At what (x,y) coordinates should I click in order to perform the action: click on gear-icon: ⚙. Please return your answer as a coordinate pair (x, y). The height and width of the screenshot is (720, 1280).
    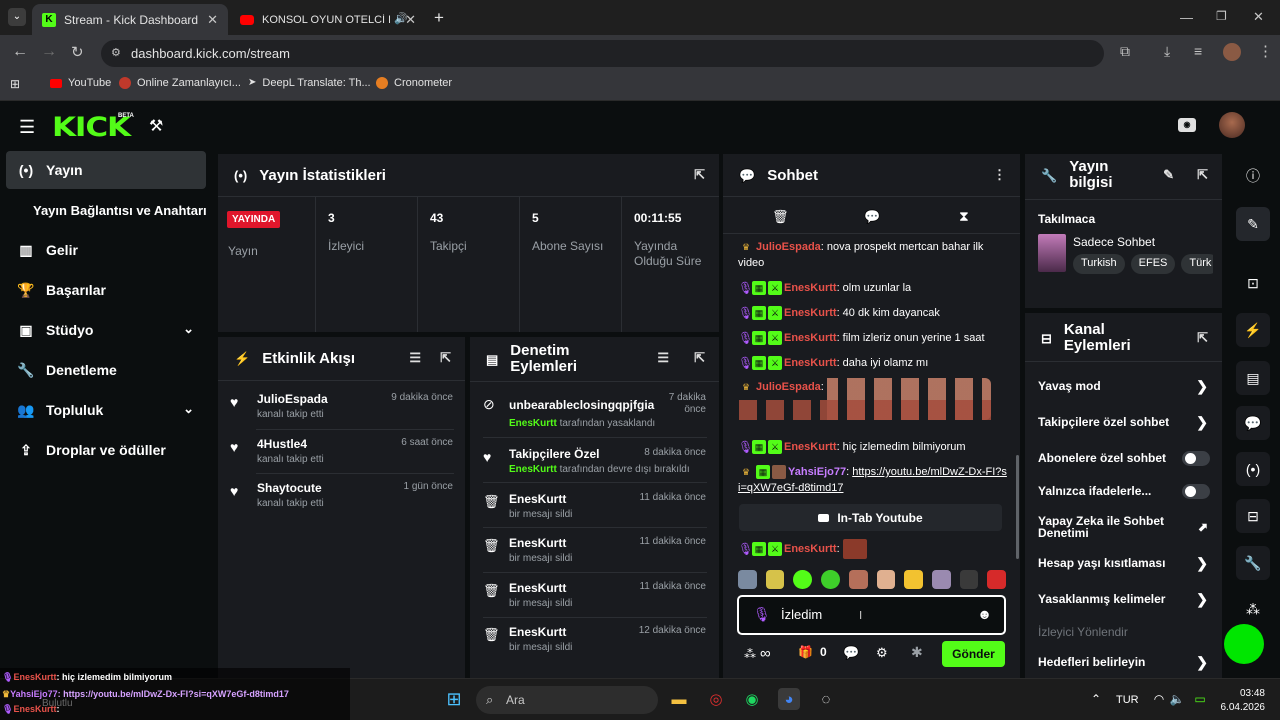
    Looking at the image, I should click on (882, 653).